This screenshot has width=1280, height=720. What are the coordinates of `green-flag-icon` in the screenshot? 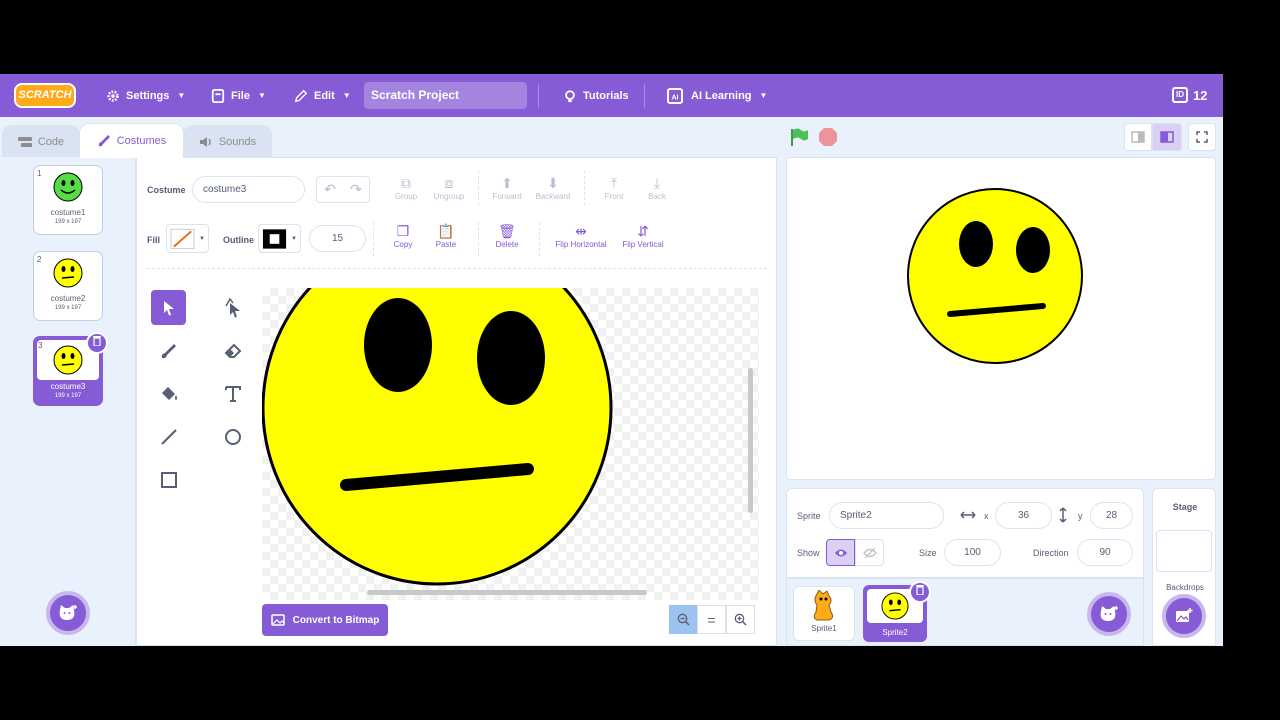 It's located at (799, 137).